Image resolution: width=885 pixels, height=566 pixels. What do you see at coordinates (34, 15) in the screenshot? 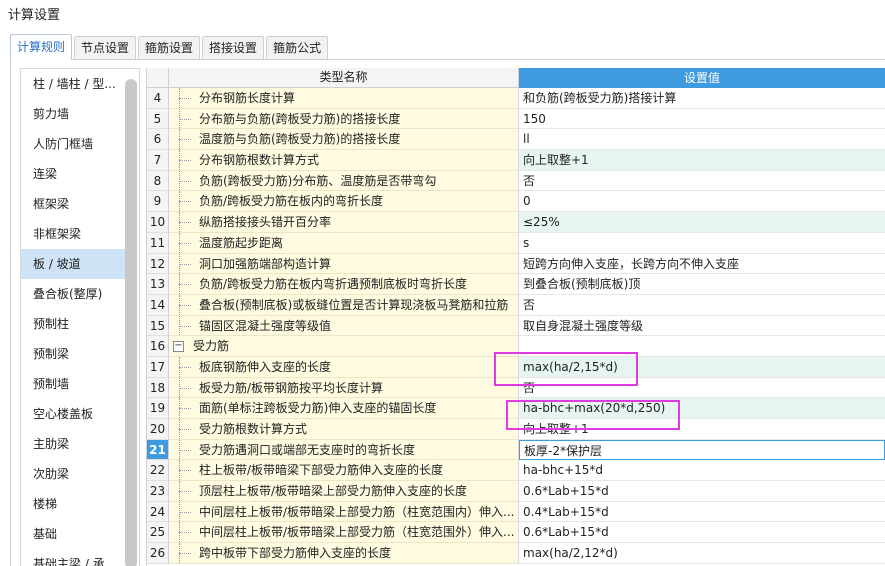
I see `window-title: 计算设置` at bounding box center [34, 15].